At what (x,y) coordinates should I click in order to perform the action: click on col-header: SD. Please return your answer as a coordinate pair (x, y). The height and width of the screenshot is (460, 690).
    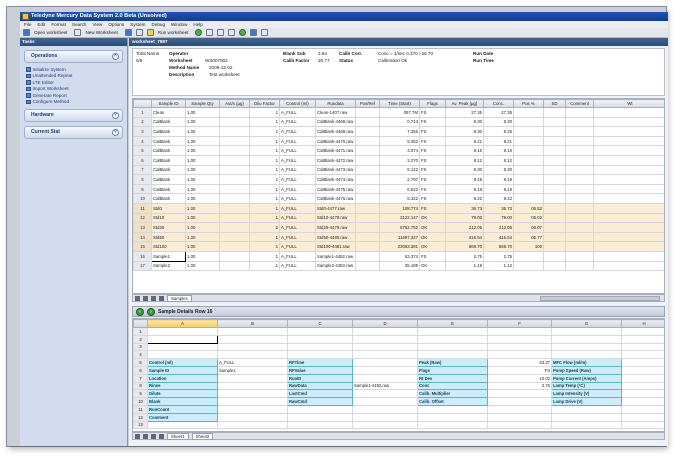
    Looking at the image, I should click on (554, 103).